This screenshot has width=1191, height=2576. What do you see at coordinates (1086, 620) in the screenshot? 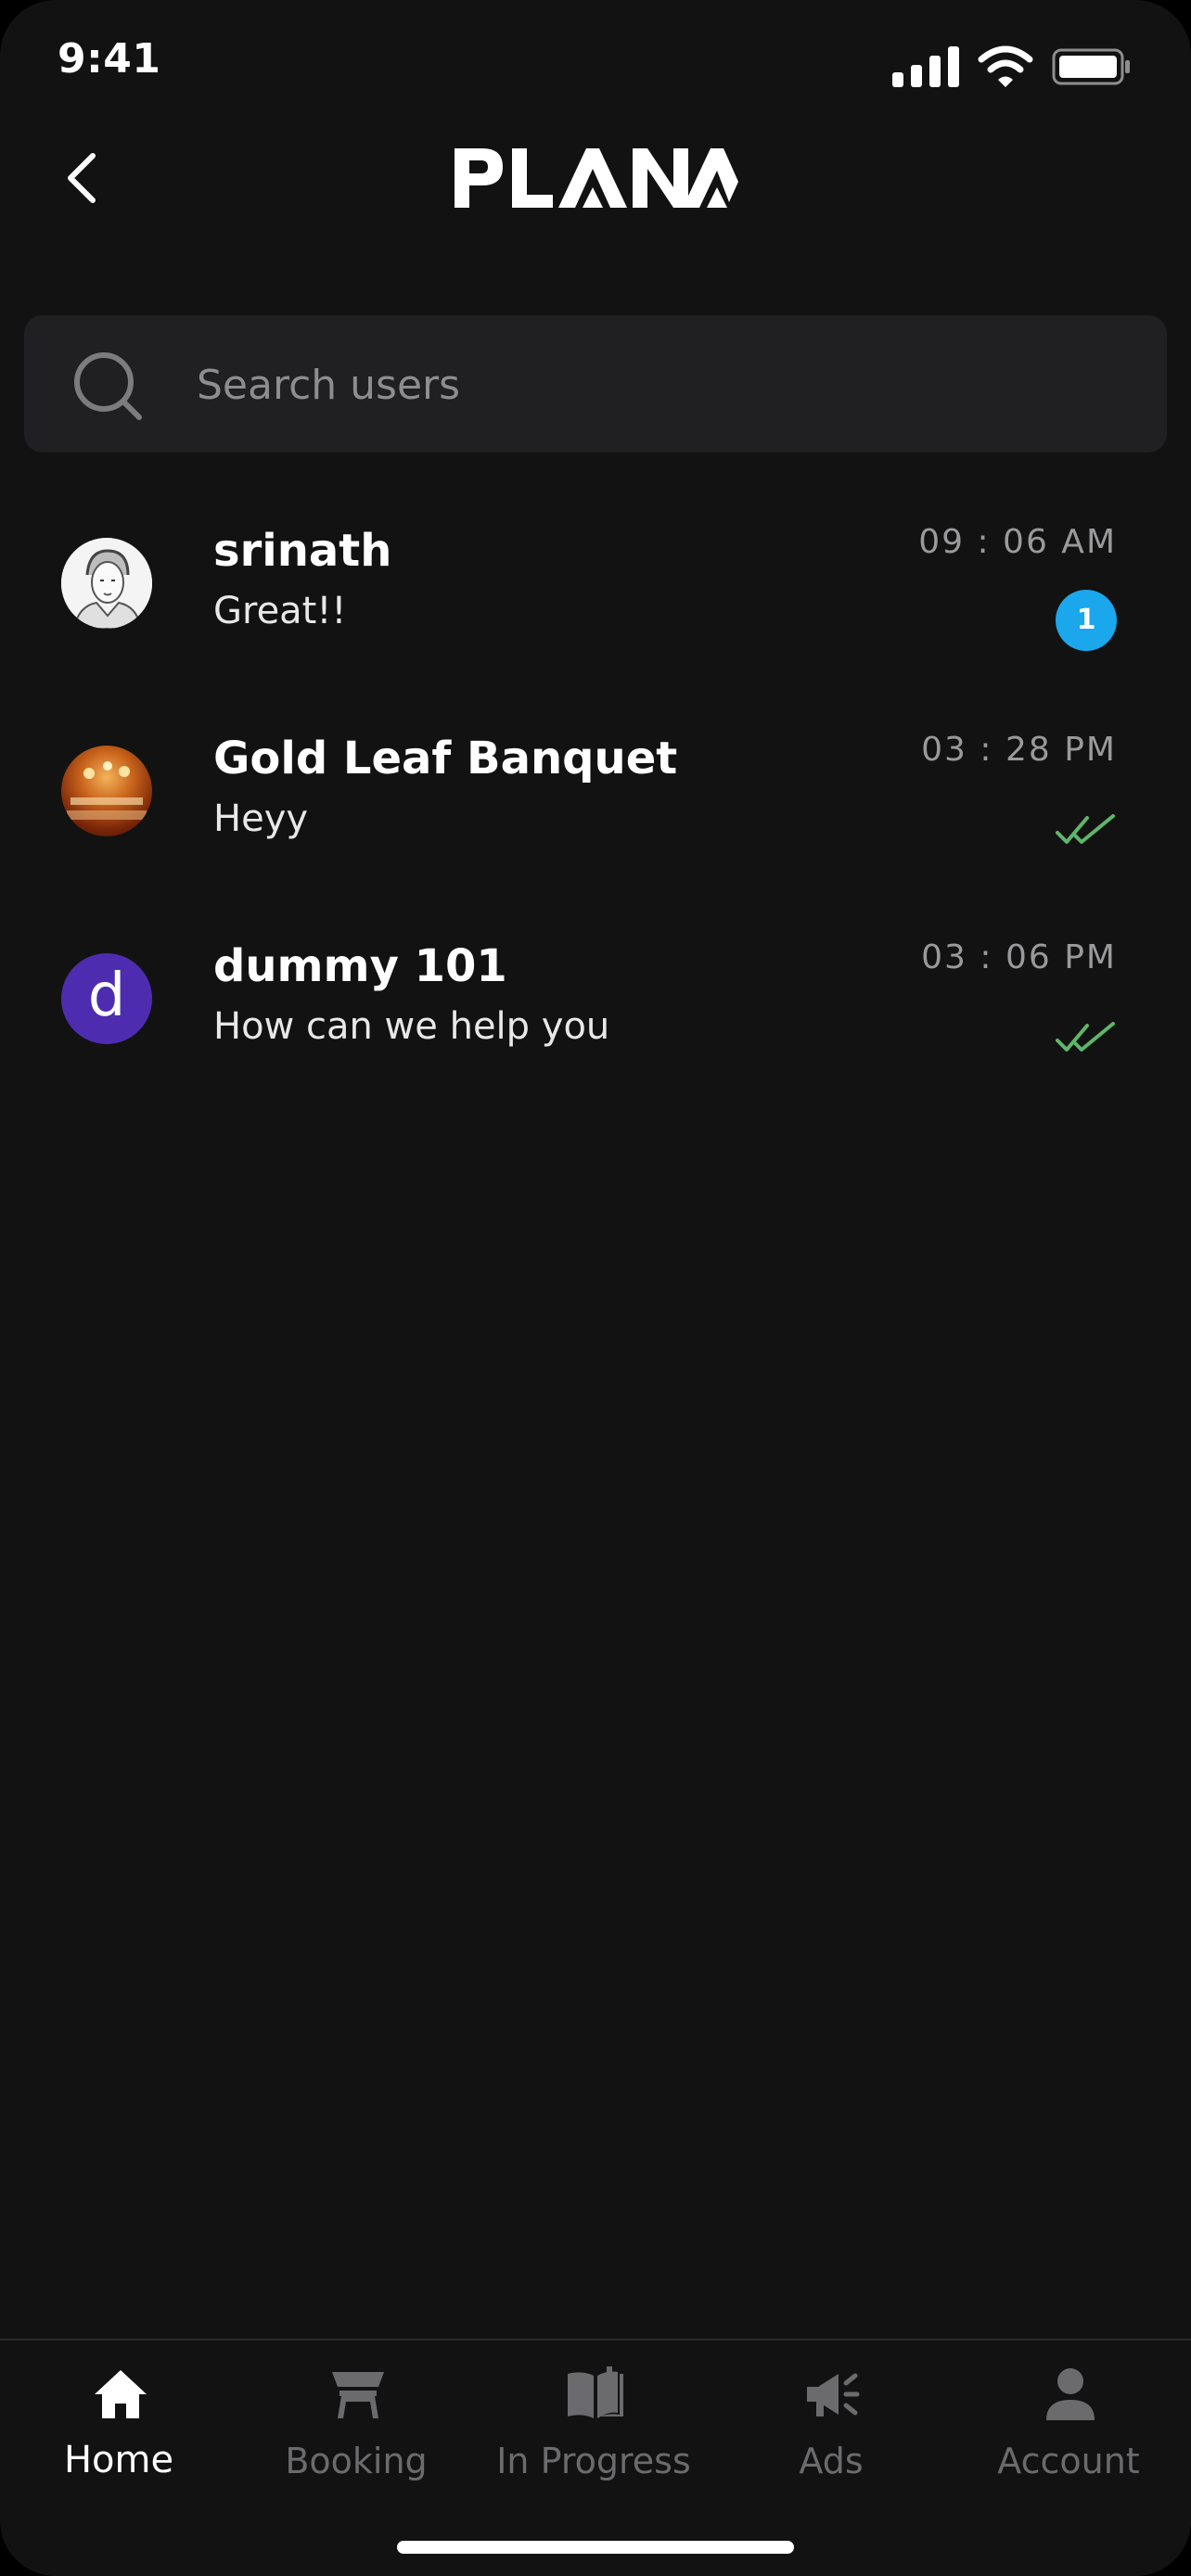
I see `unread-badge: 1` at bounding box center [1086, 620].